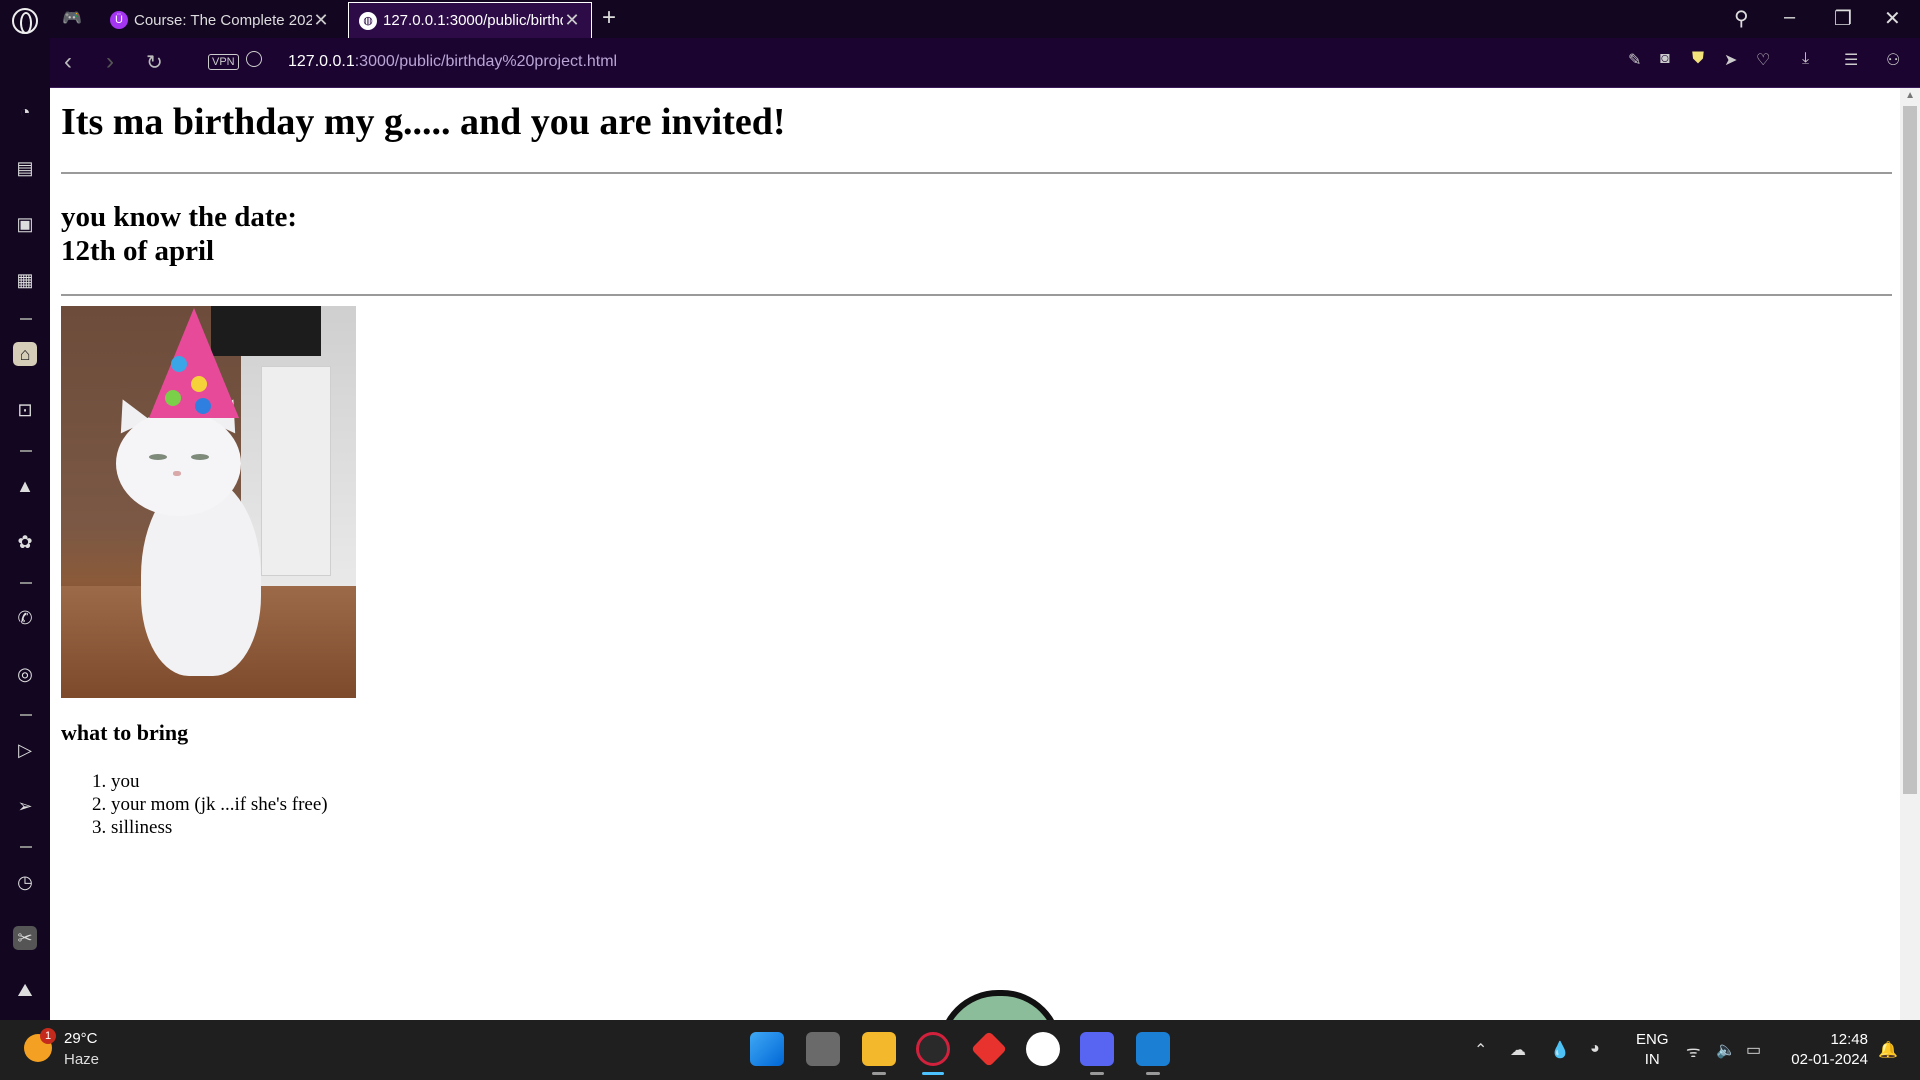 The width and height of the screenshot is (1920, 1080). What do you see at coordinates (1851, 60) in the screenshot?
I see `easy-setup-icon: ☰` at bounding box center [1851, 60].